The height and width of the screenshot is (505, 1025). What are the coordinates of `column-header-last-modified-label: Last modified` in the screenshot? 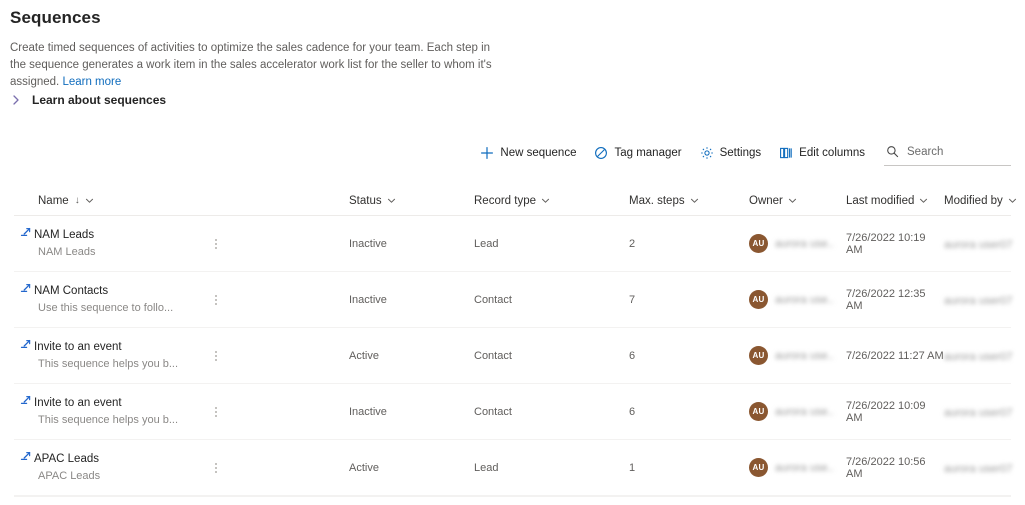 It's located at (880, 200).